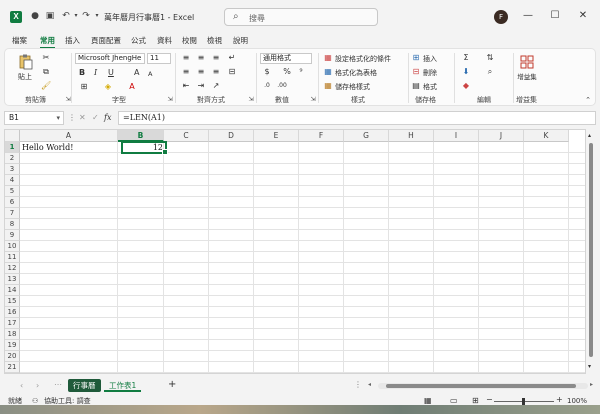  What do you see at coordinates (186, 86) in the screenshot?
I see `decrease-indent-icon: ⇤` at bounding box center [186, 86].